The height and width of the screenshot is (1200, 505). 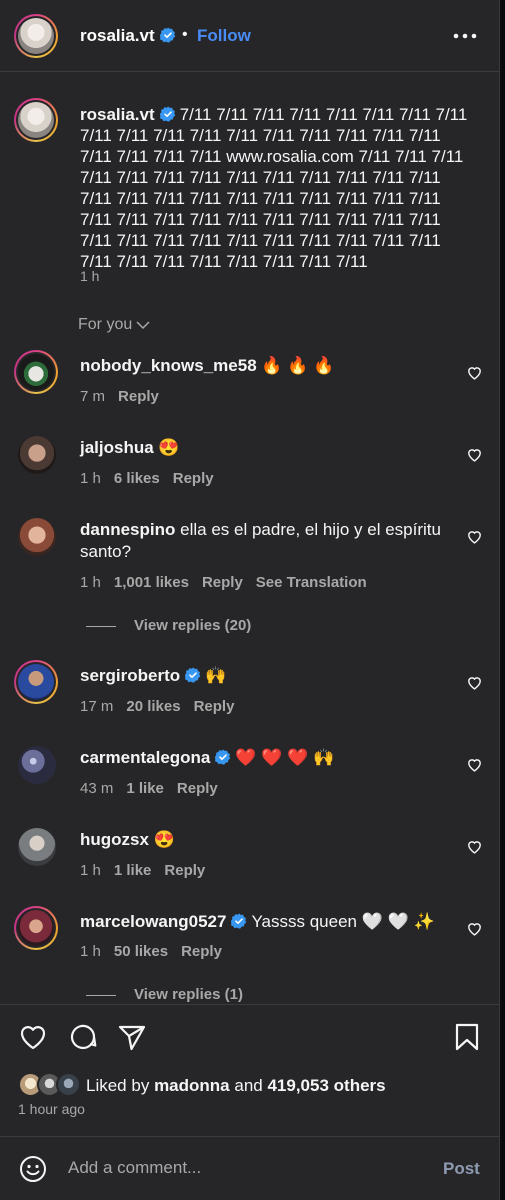 What do you see at coordinates (343, 921) in the screenshot?
I see `comment-body: Yassss queen 🤍 🤍 ✨` at bounding box center [343, 921].